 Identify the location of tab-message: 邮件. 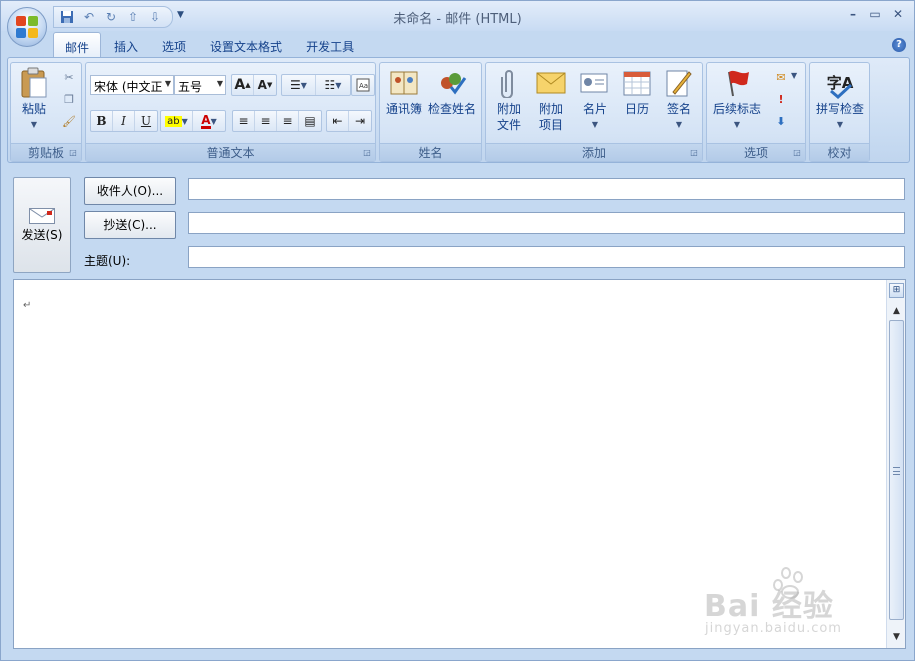
(77, 45).